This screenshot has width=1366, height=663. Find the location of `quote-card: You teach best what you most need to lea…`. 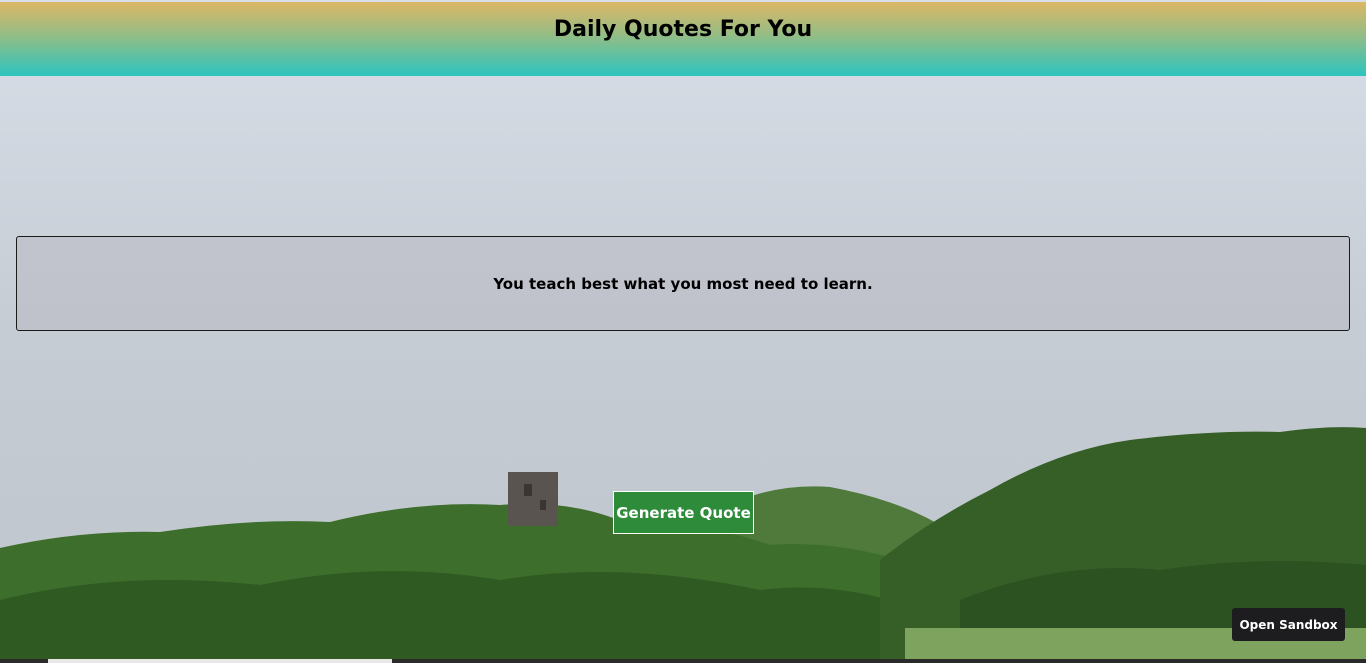

quote-card: You teach best what you most need to lea… is located at coordinates (683, 283).